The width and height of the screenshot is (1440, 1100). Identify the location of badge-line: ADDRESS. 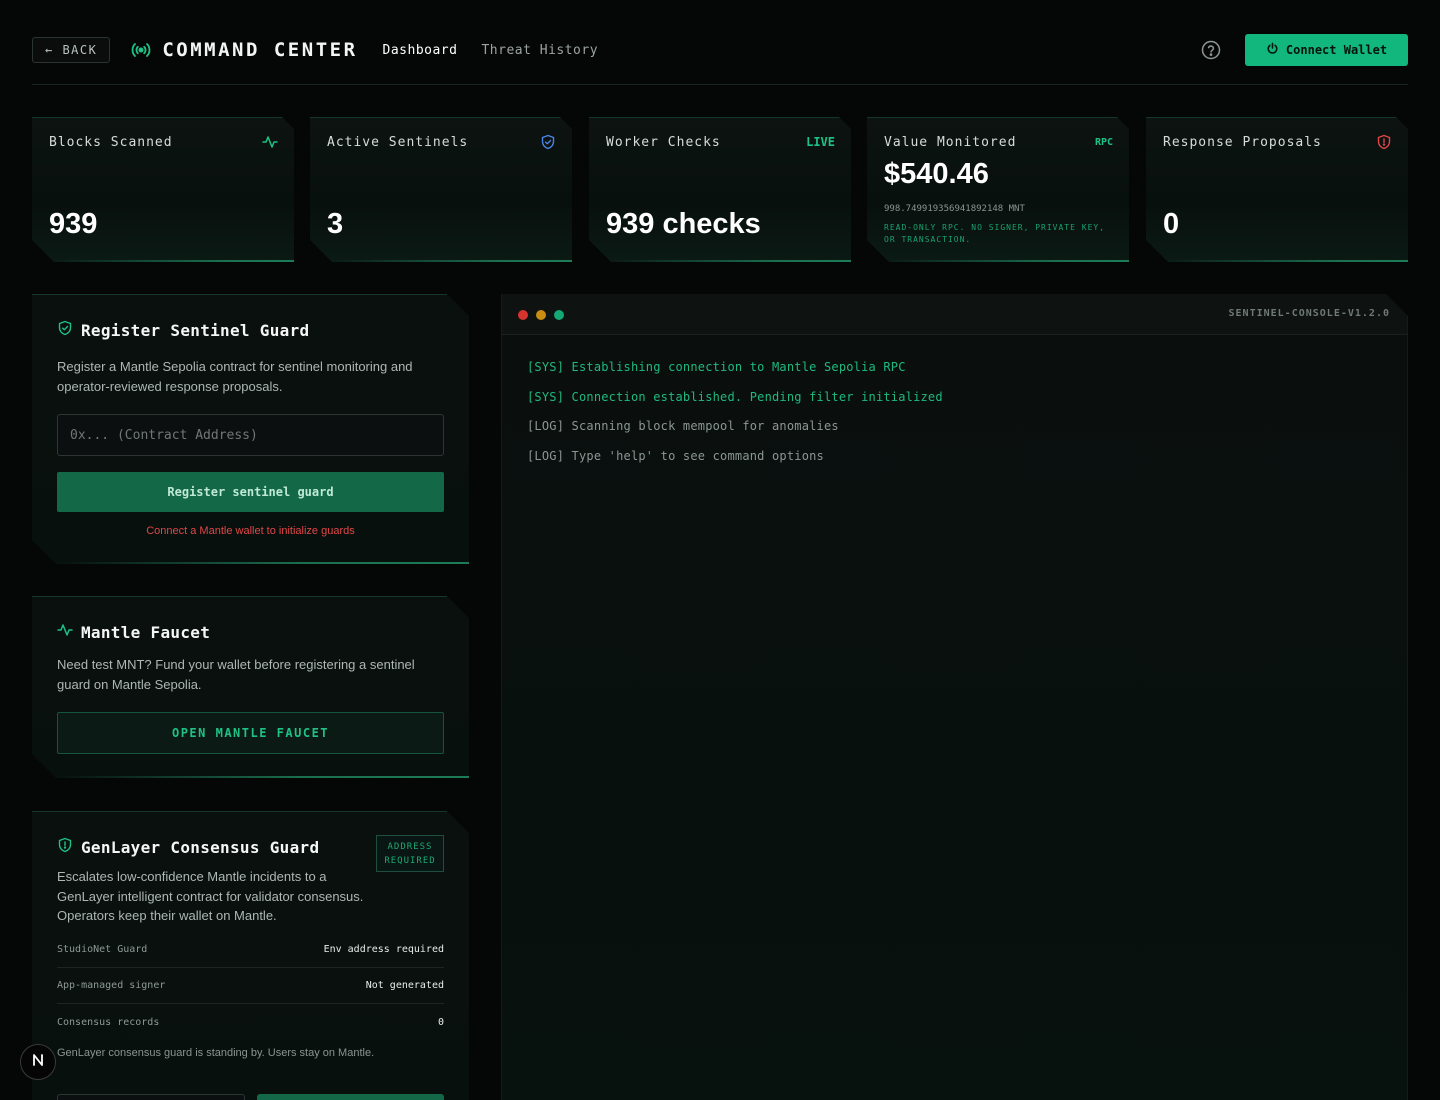
(410, 846).